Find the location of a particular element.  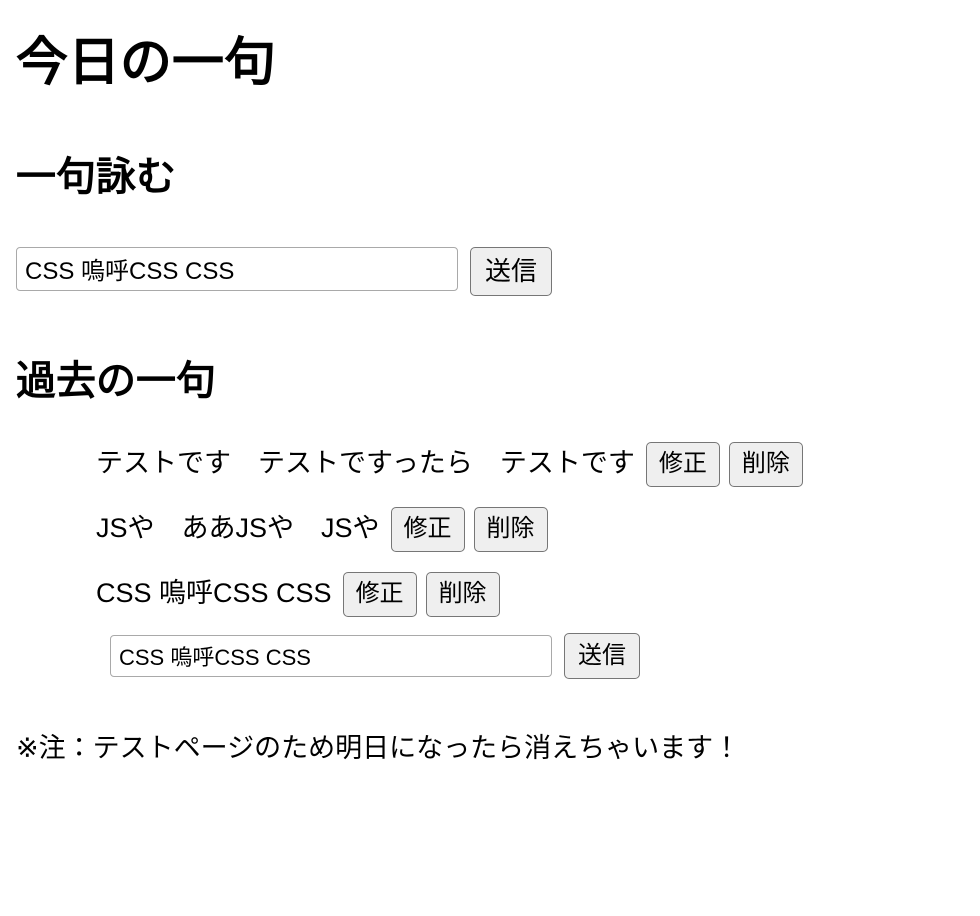

haiku-row: テストです テストですったら テストです 修正 削除 is located at coordinates (449, 464).